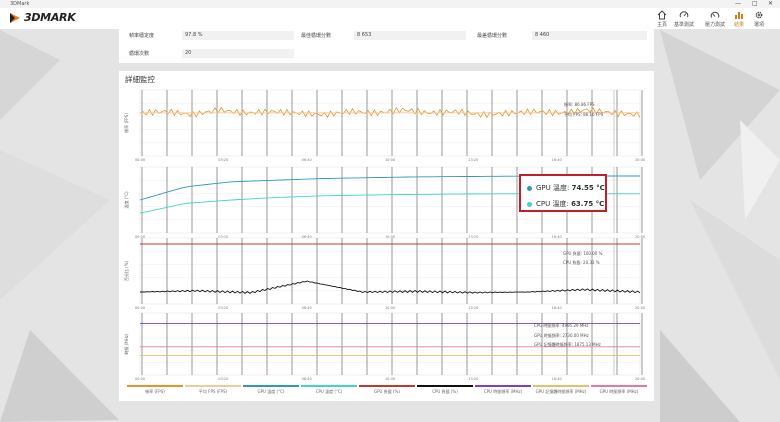 The height and width of the screenshot is (422, 780). I want to click on load-tooltip-cpu: CPU 負載: 20.33 %, so click(581, 262).